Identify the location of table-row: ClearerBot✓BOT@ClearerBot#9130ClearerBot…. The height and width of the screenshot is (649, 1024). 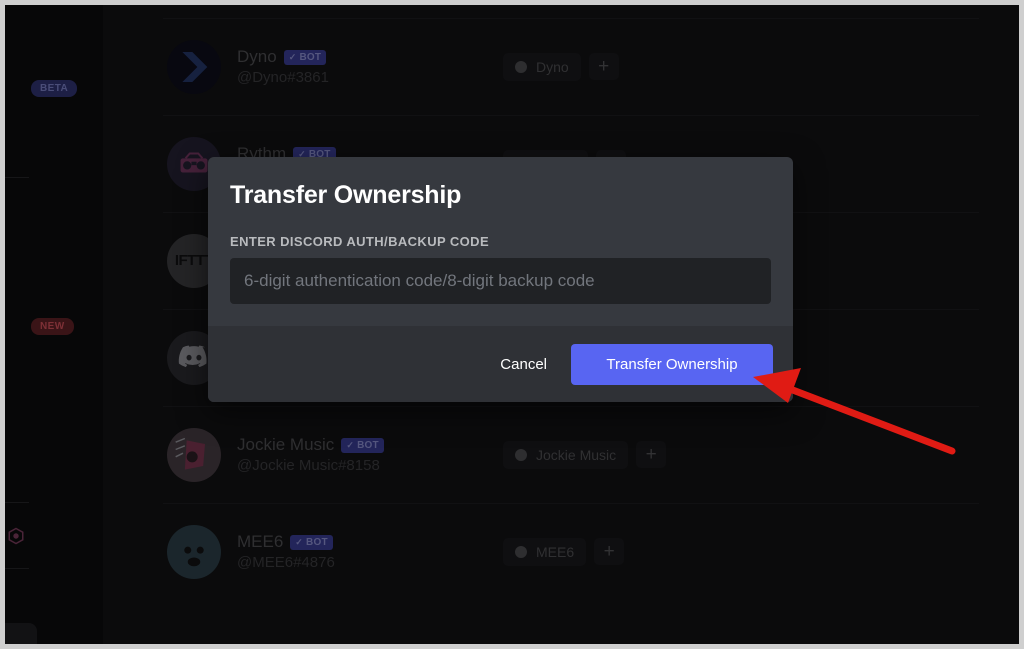
(561, 11).